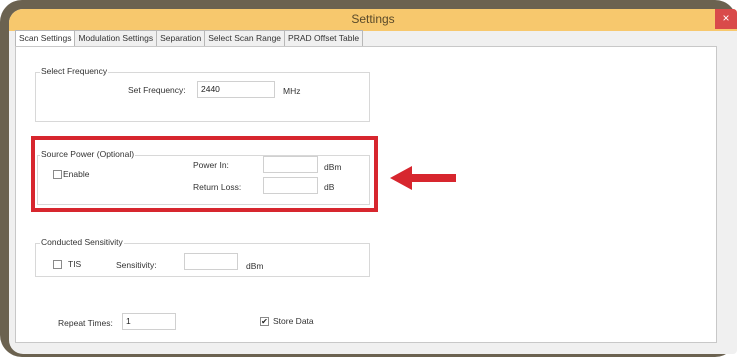 The width and height of the screenshot is (737, 357). What do you see at coordinates (85, 323) in the screenshot?
I see `repeat-times-label: Repeat Times:` at bounding box center [85, 323].